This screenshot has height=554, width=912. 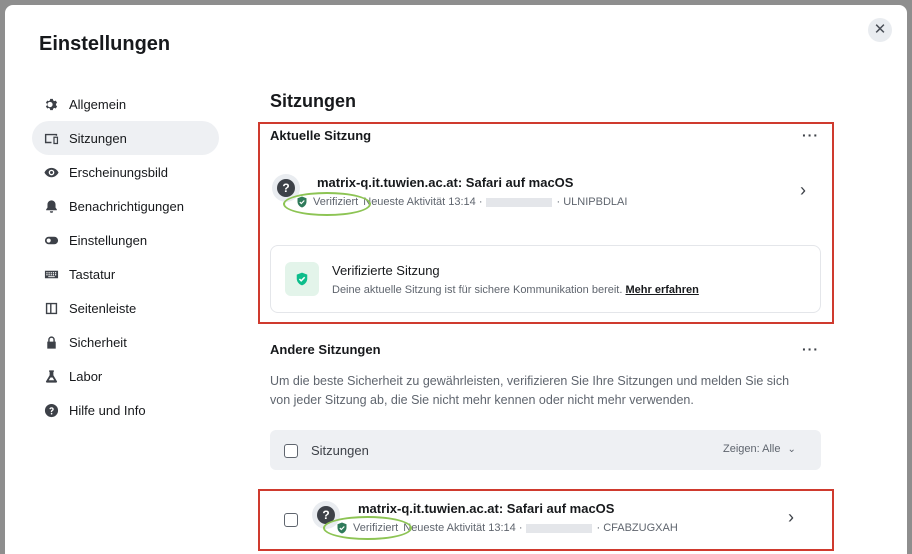 I want to click on sidebar-item-label: Tastatur, so click(x=92, y=274).